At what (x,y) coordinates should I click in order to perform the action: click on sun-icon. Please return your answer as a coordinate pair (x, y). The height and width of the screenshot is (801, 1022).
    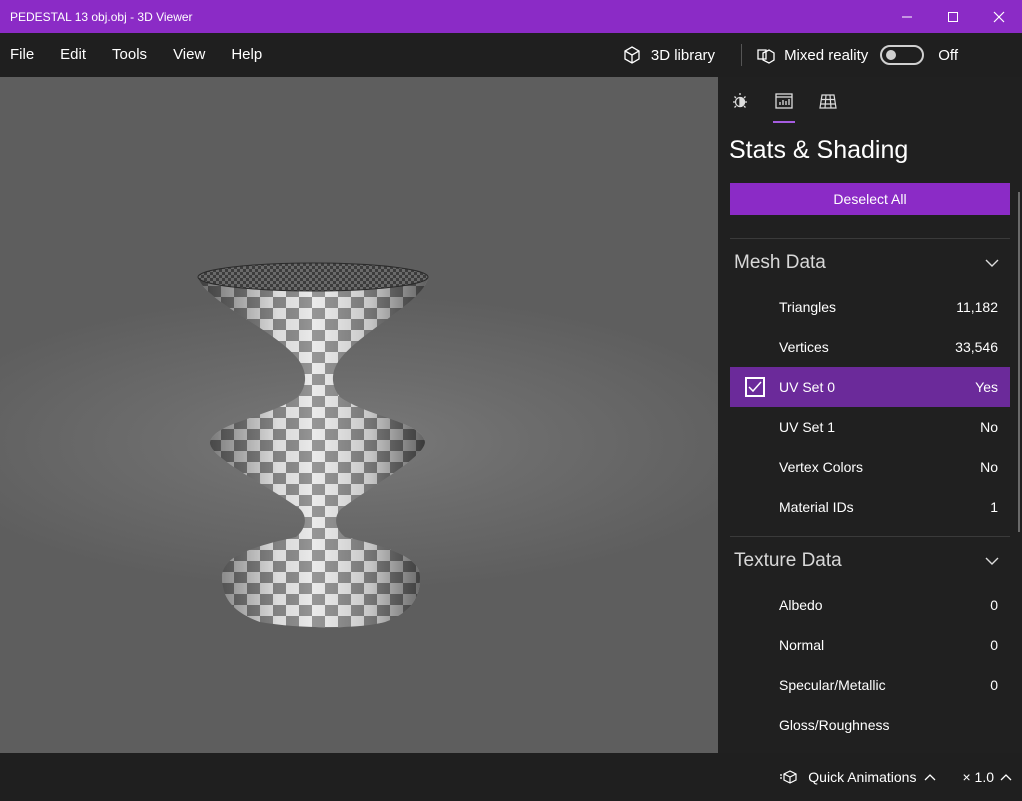
    Looking at the image, I should click on (740, 100).